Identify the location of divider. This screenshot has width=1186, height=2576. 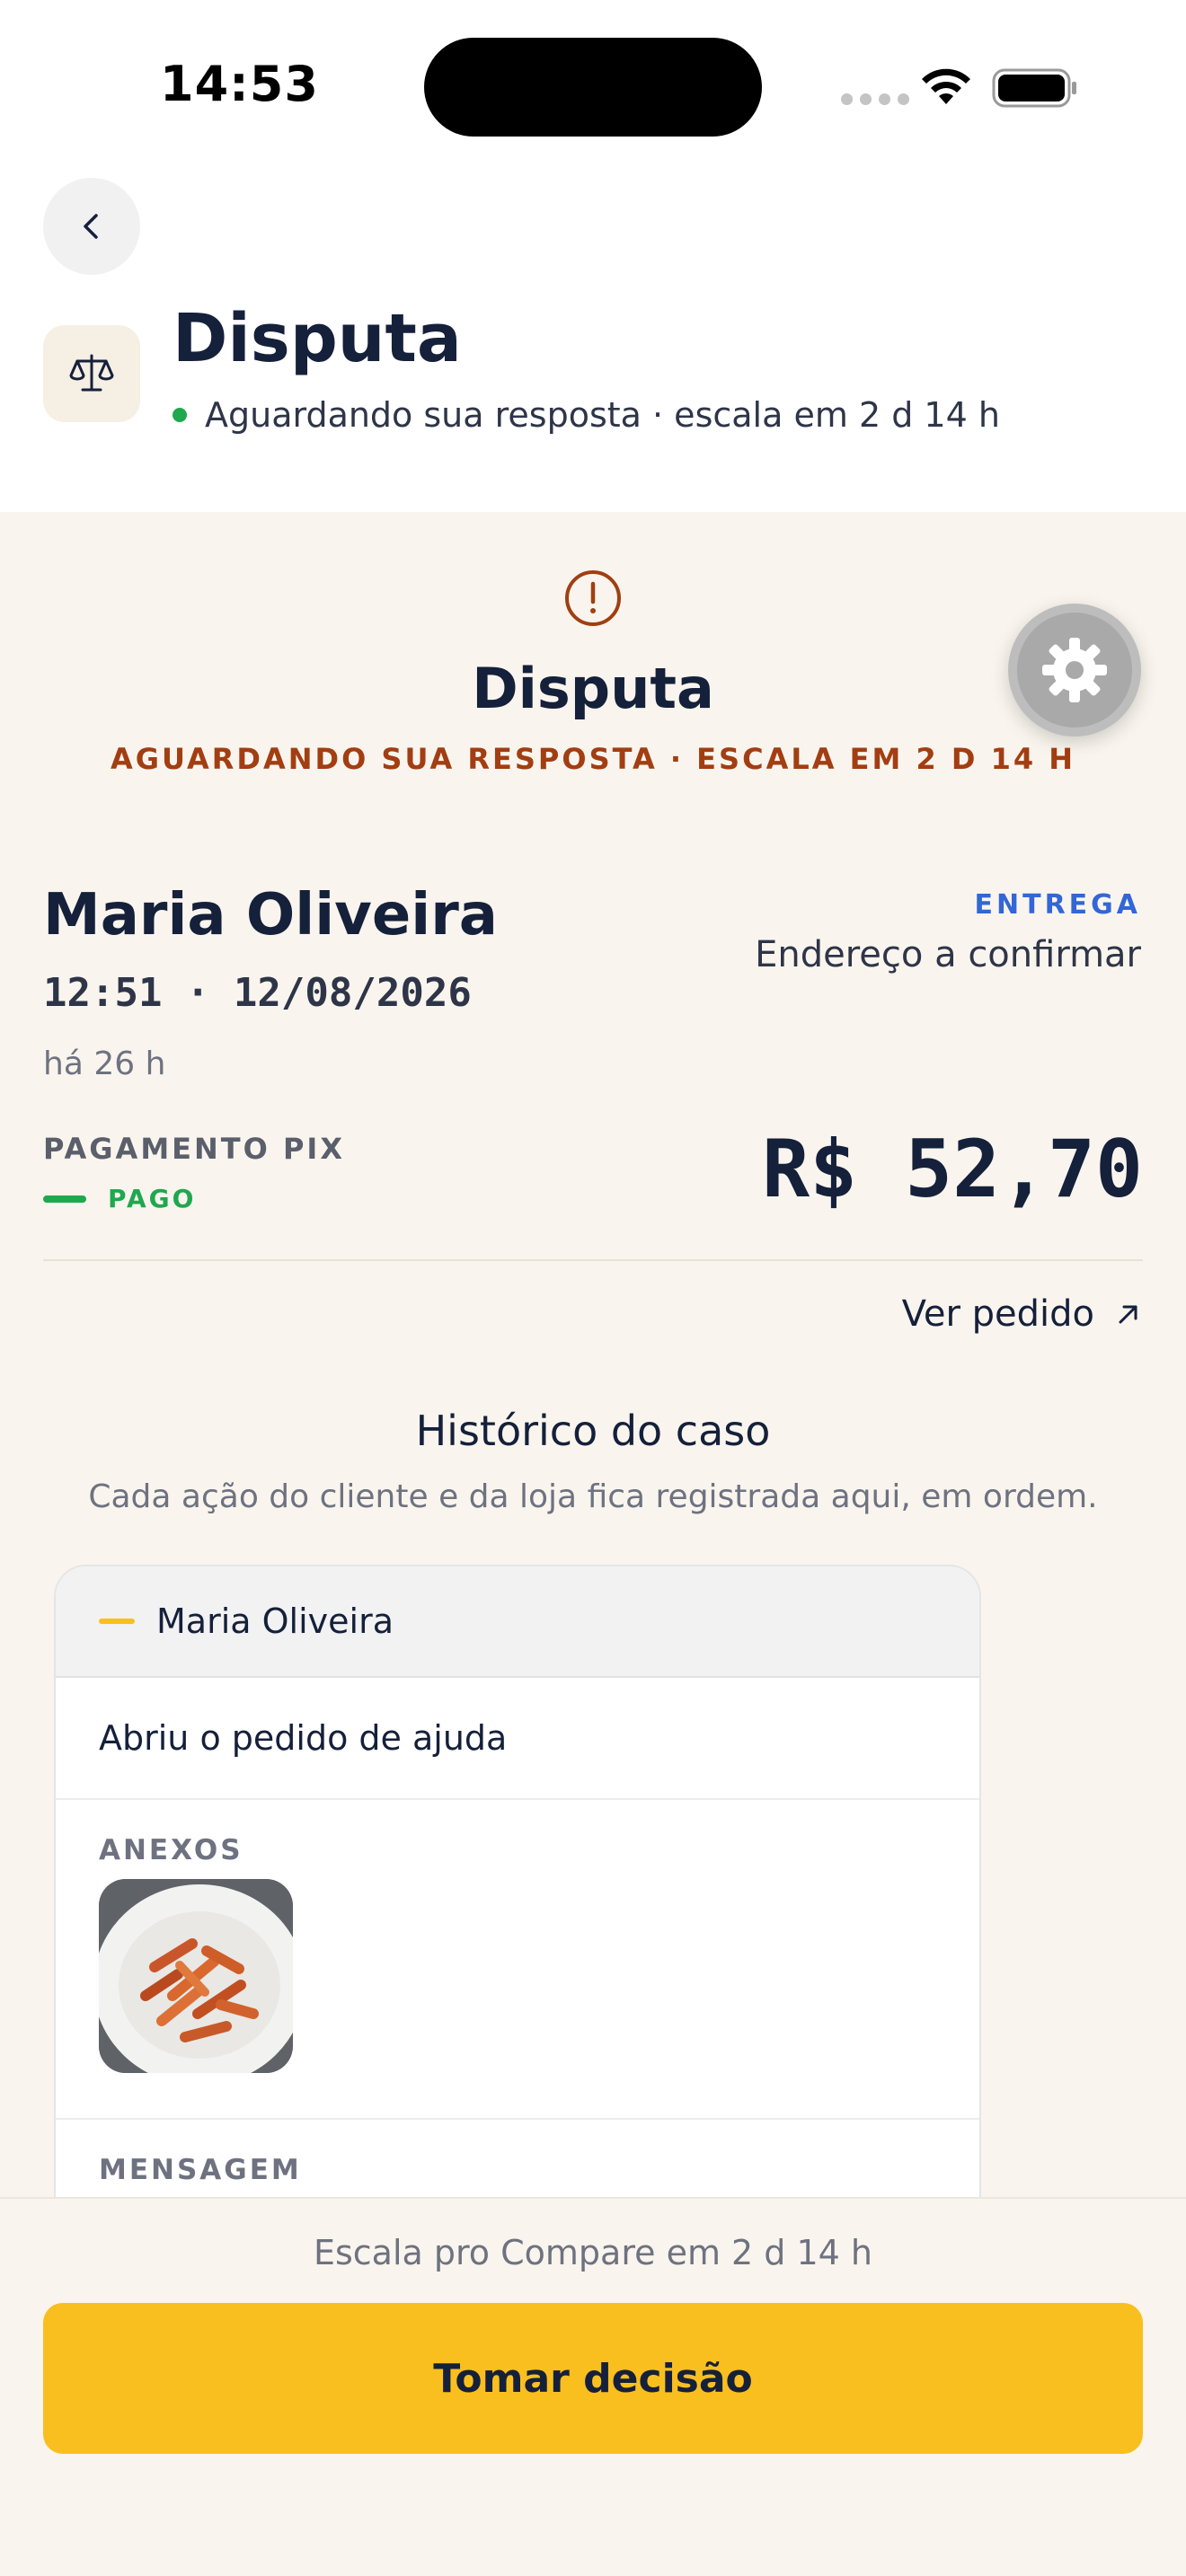
(593, 1260).